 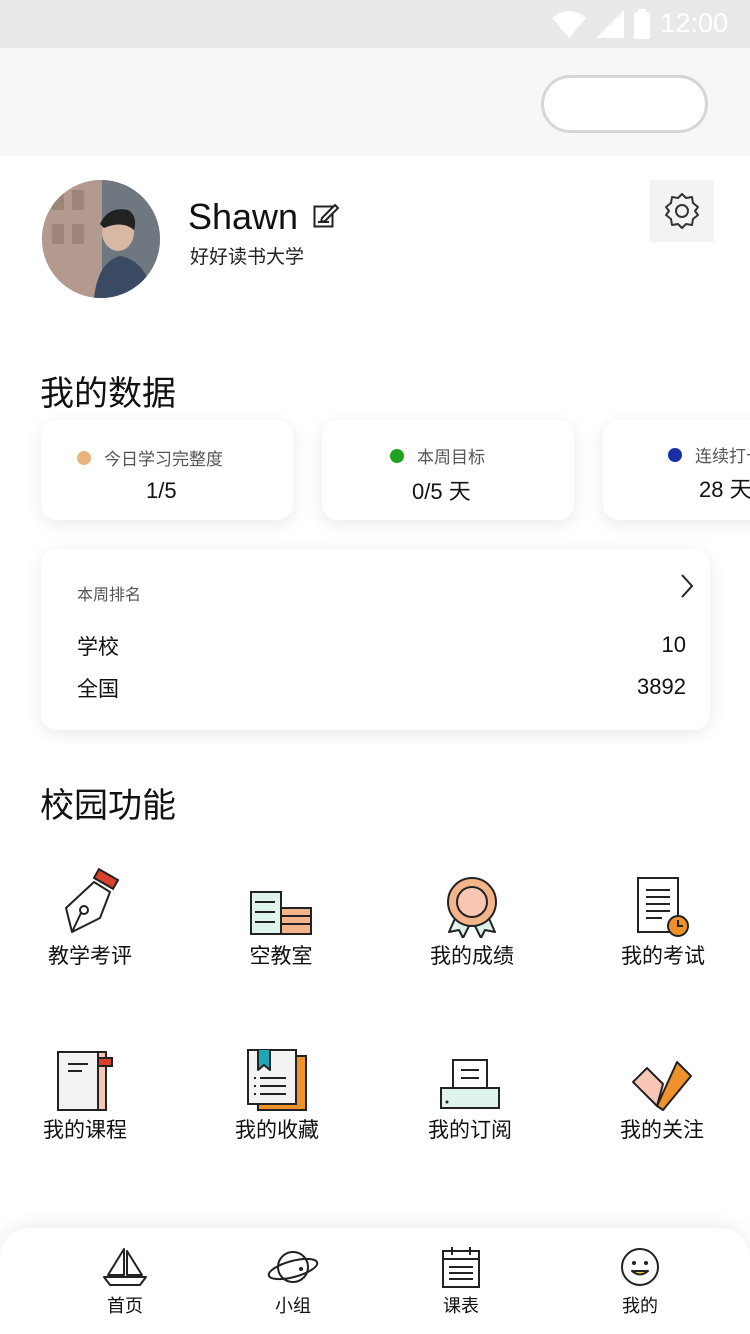 What do you see at coordinates (724, 489) in the screenshot?
I see `stat-value: 28 天` at bounding box center [724, 489].